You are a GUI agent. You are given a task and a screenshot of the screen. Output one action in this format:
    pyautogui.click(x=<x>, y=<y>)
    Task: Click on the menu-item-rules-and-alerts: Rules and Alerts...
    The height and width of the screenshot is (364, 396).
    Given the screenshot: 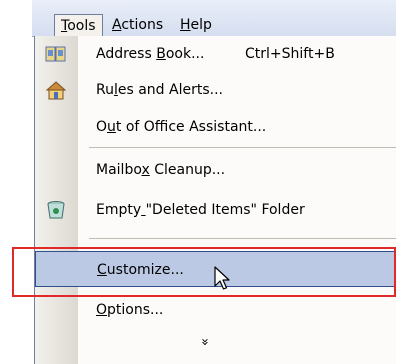 What is the action you would take?
    pyautogui.click(x=215, y=90)
    